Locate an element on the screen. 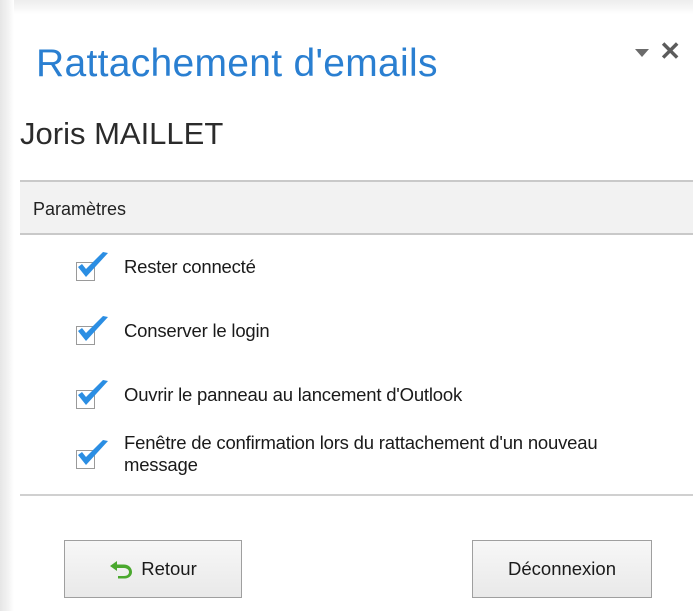 Image resolution: width=693 pixels, height=611 pixels. close-icon: ✕ is located at coordinates (670, 51).